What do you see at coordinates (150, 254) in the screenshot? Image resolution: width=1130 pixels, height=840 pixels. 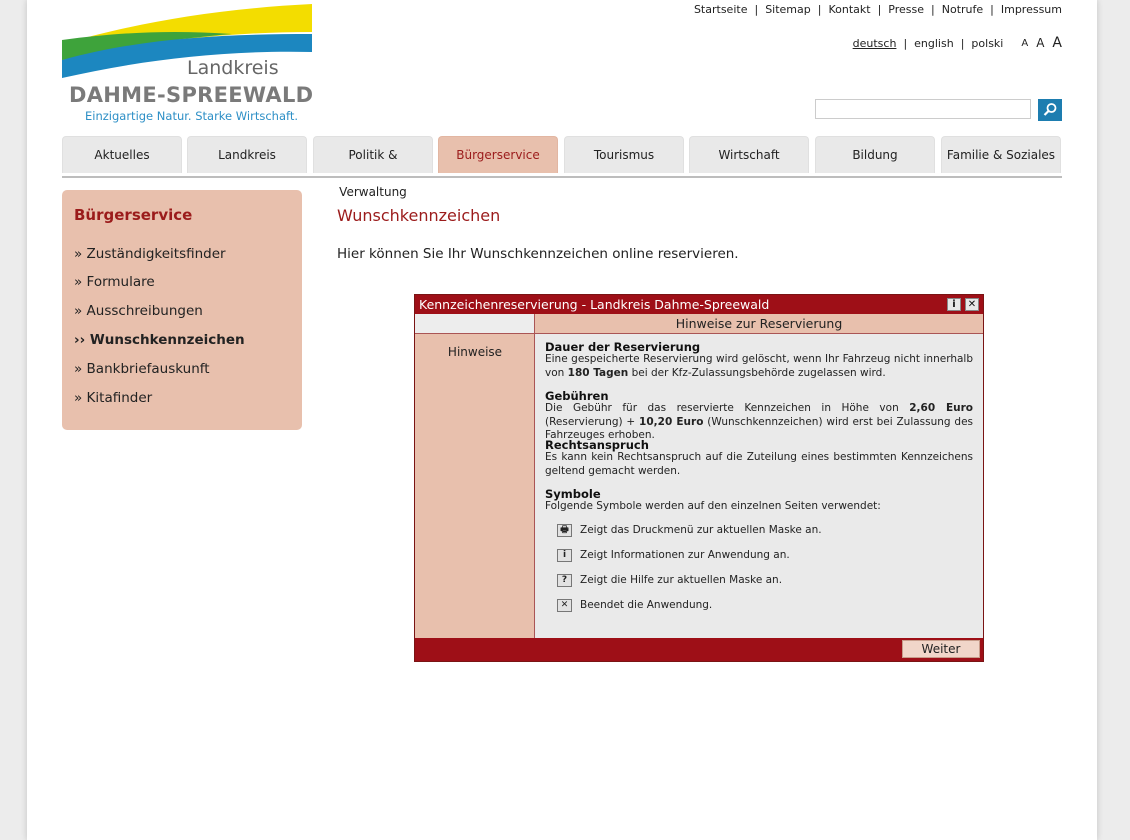 I see `sidebar-item-zustaendigkeitsfinder: » Zuständigkeitsfinder` at bounding box center [150, 254].